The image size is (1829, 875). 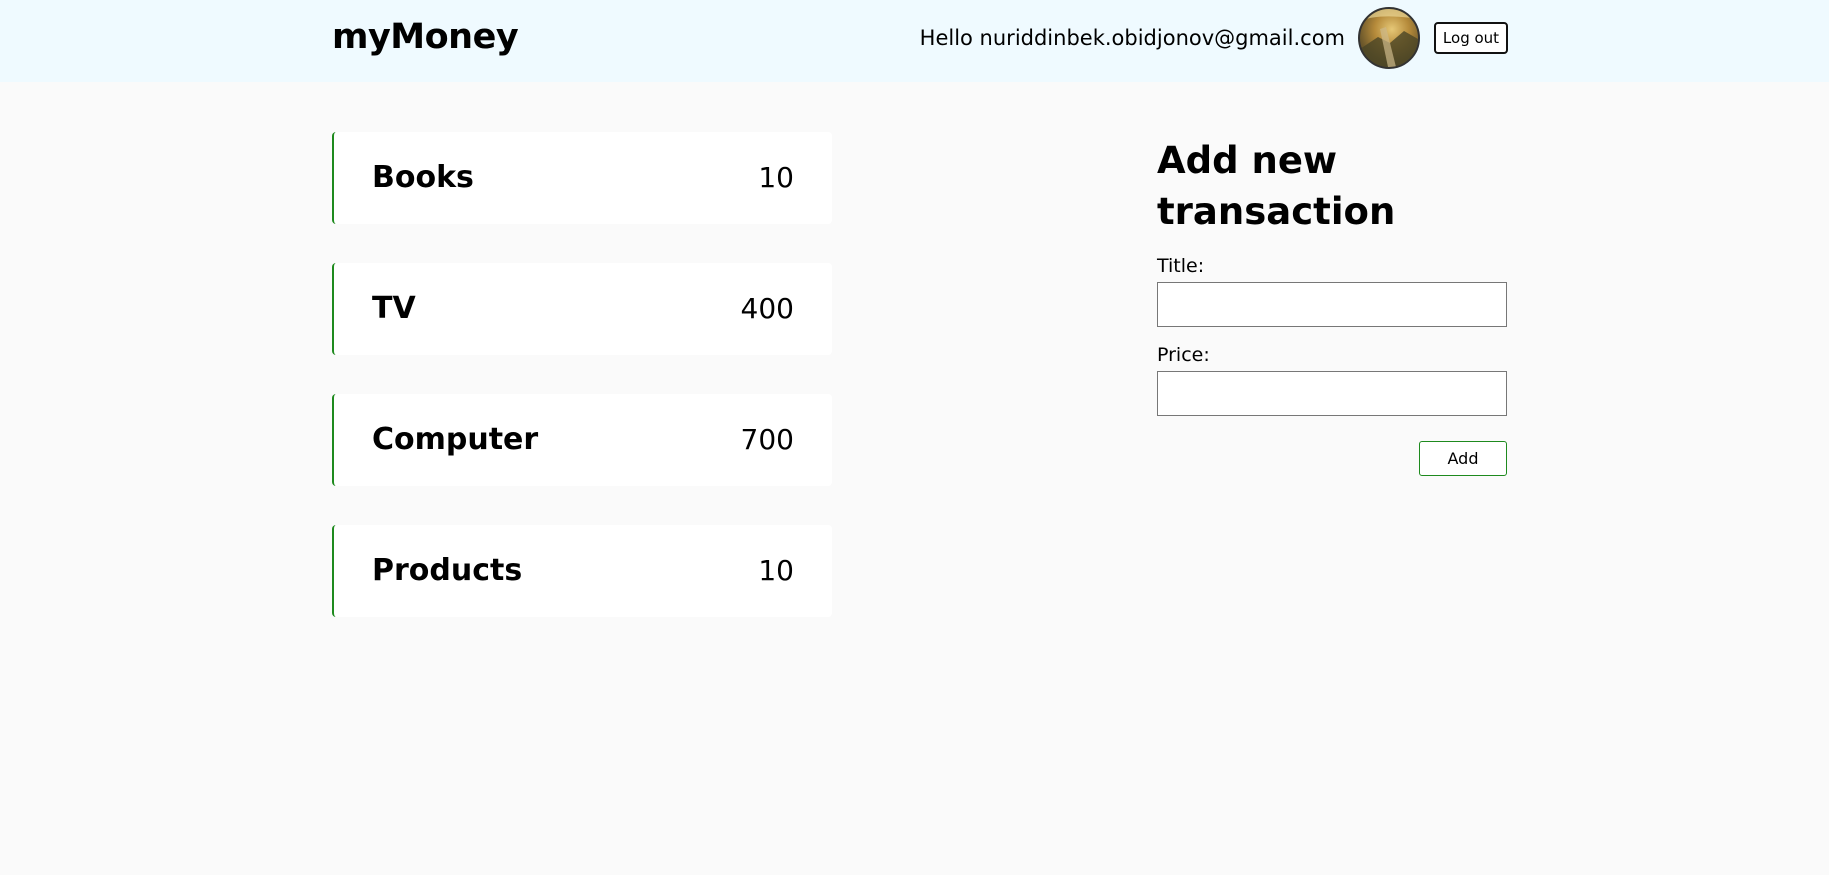 I want to click on user-greeting: Hello nuriddinbek.obidjonov@gmail.com, so click(x=1132, y=38).